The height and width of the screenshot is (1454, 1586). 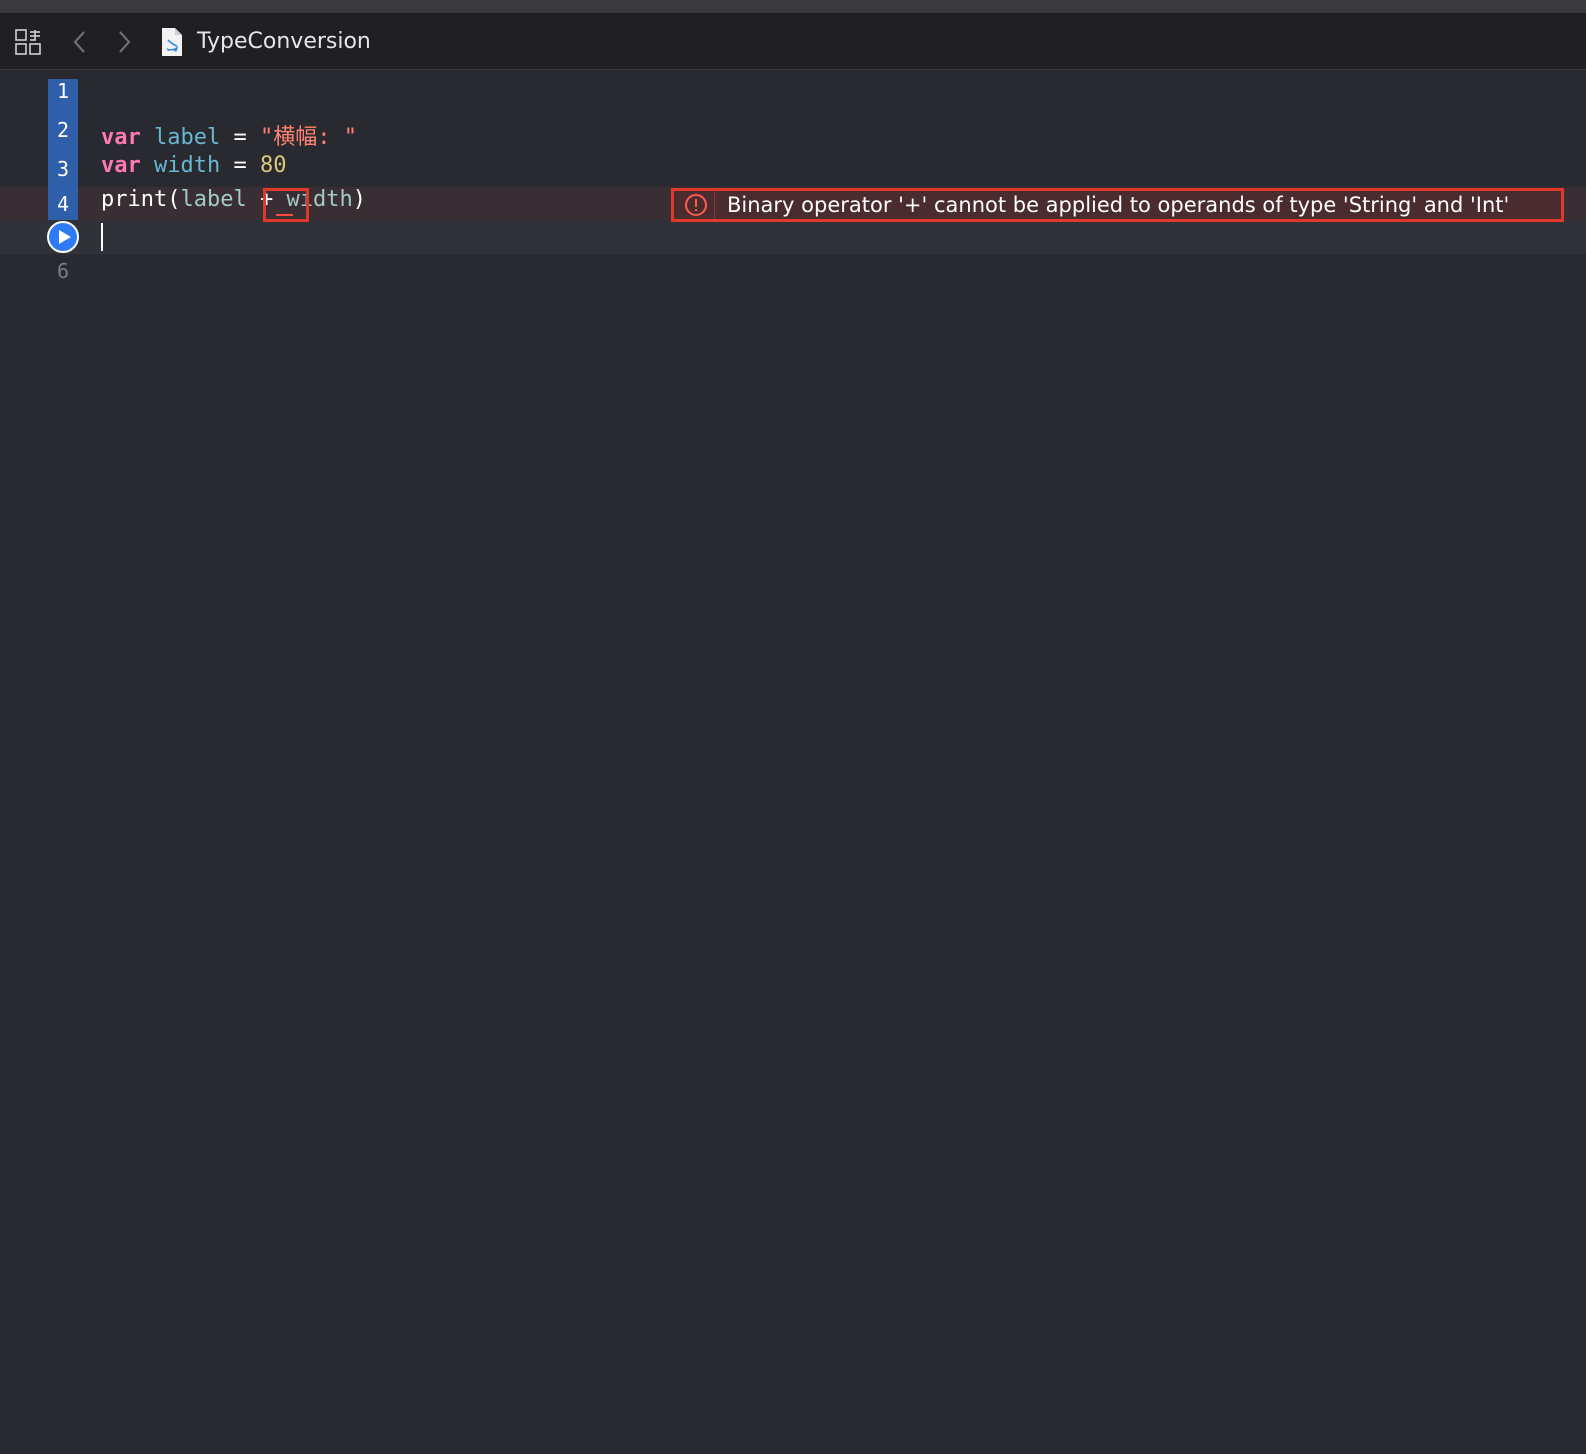 I want to click on line-number: 3, so click(x=63, y=169).